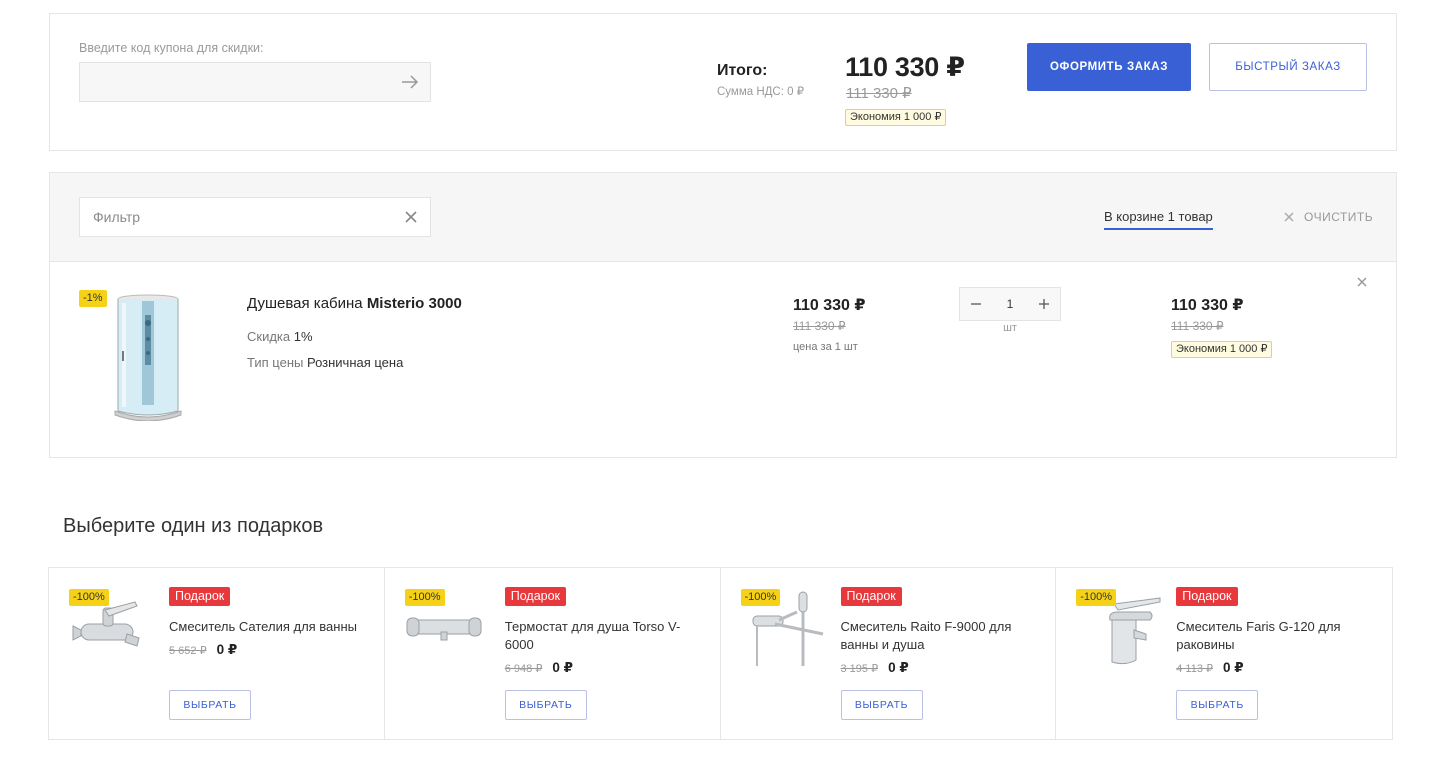  What do you see at coordinates (1109, 67) in the screenshot?
I see `checkout-button: ОФОРМИТЬ ЗАКАЗ` at bounding box center [1109, 67].